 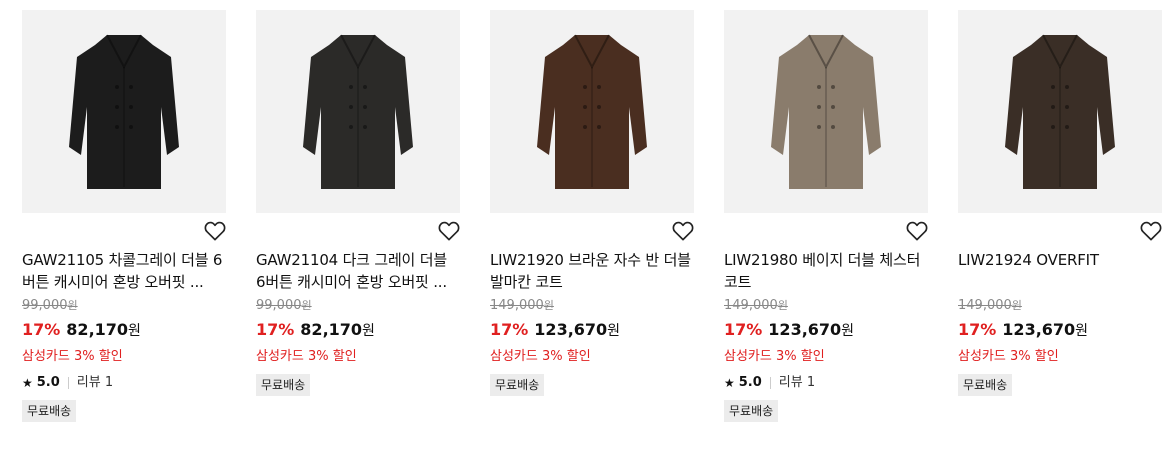 I want to click on product-name: LIW21920 브라운 자수 반 더블 발마칸 코트, so click(x=592, y=271).